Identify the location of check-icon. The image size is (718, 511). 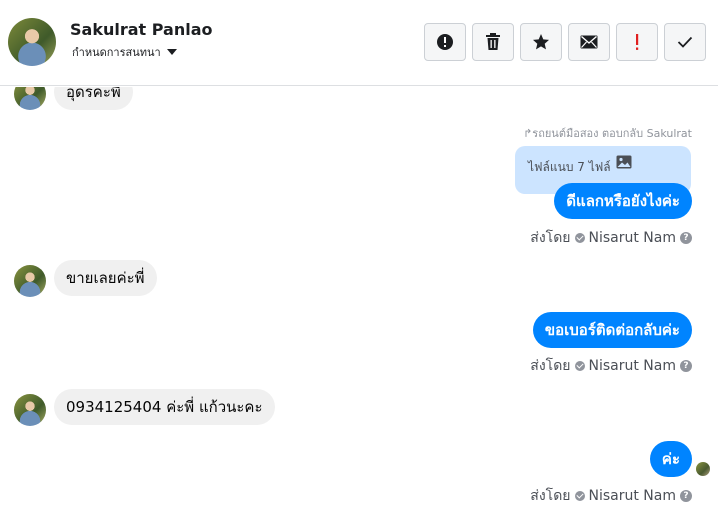
(685, 42).